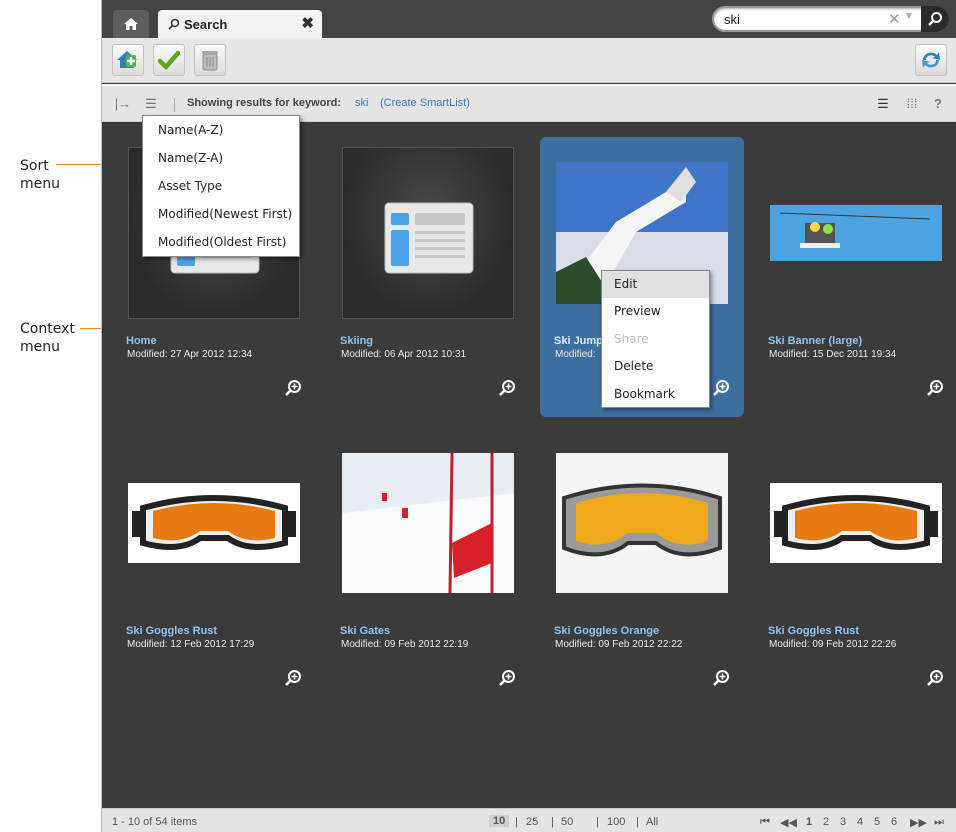 The image size is (956, 832). What do you see at coordinates (40, 347) in the screenshot?
I see `annotation-context-line2: menu` at bounding box center [40, 347].